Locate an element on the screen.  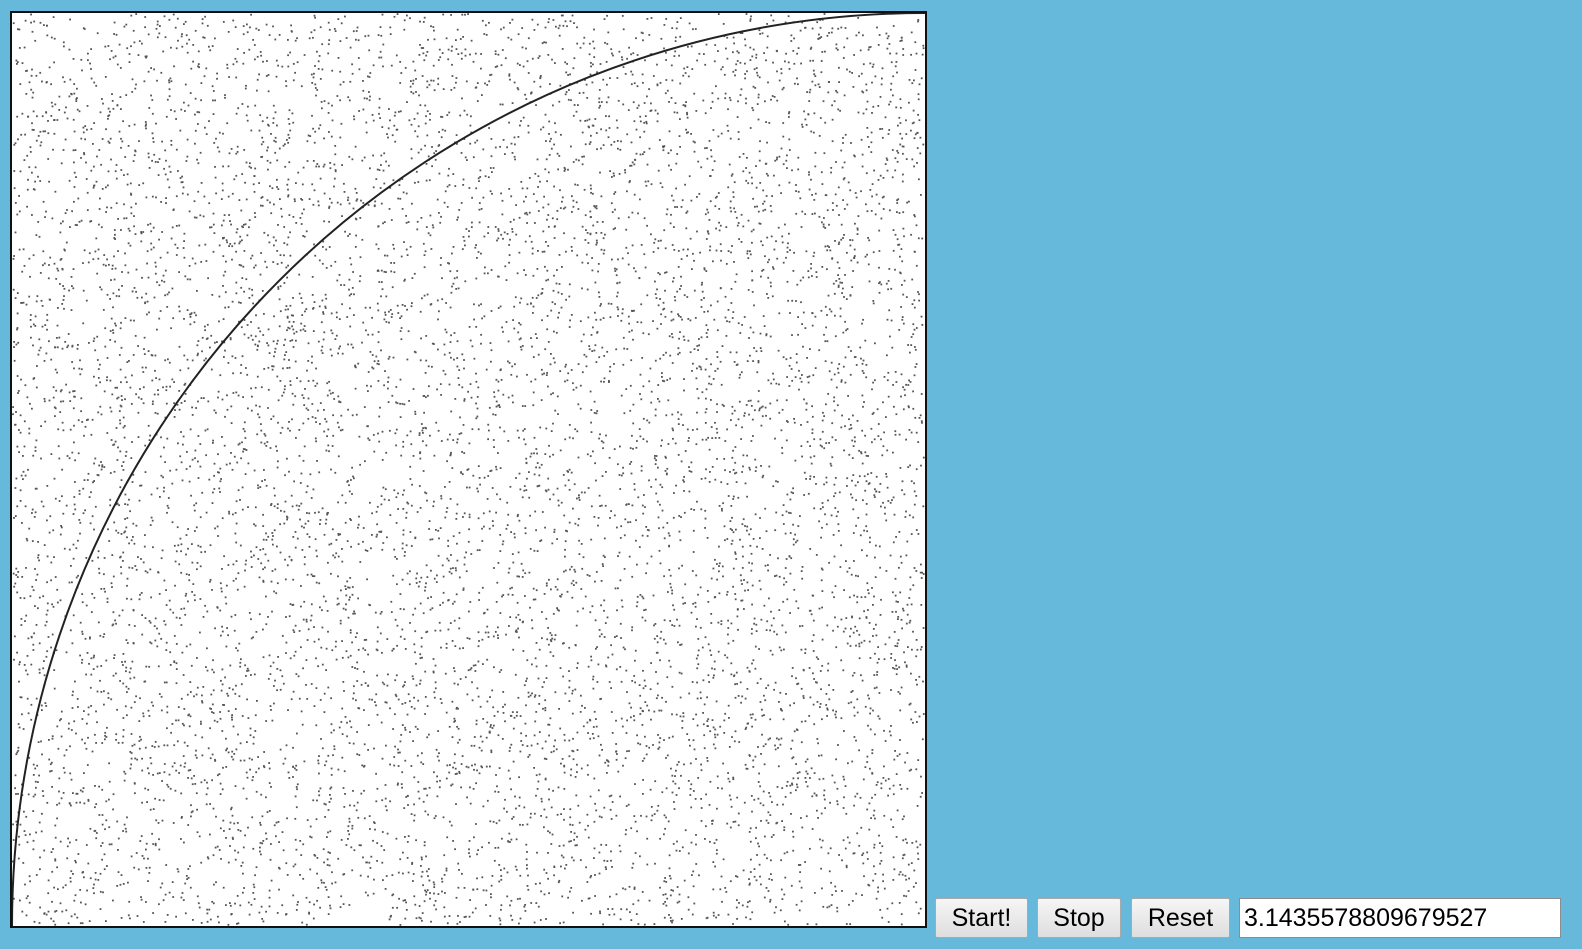
reset-button: Reset is located at coordinates (1180, 918).